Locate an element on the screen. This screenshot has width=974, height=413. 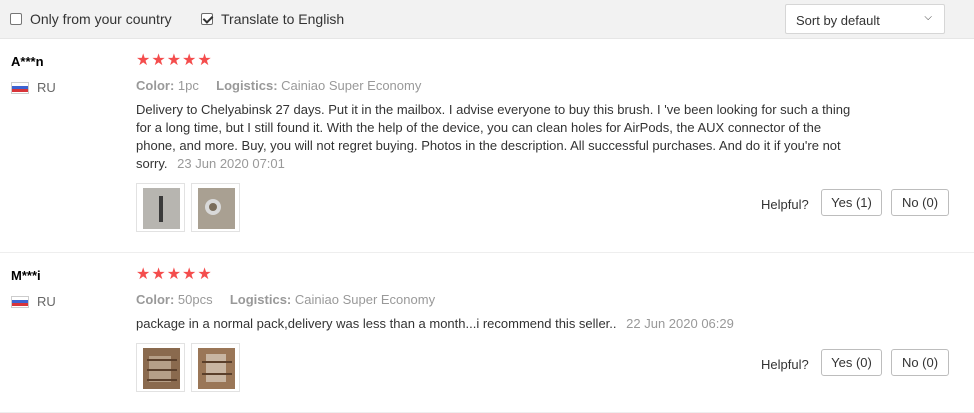
only-country-filter: Only from your country is located at coordinates (91, 19).